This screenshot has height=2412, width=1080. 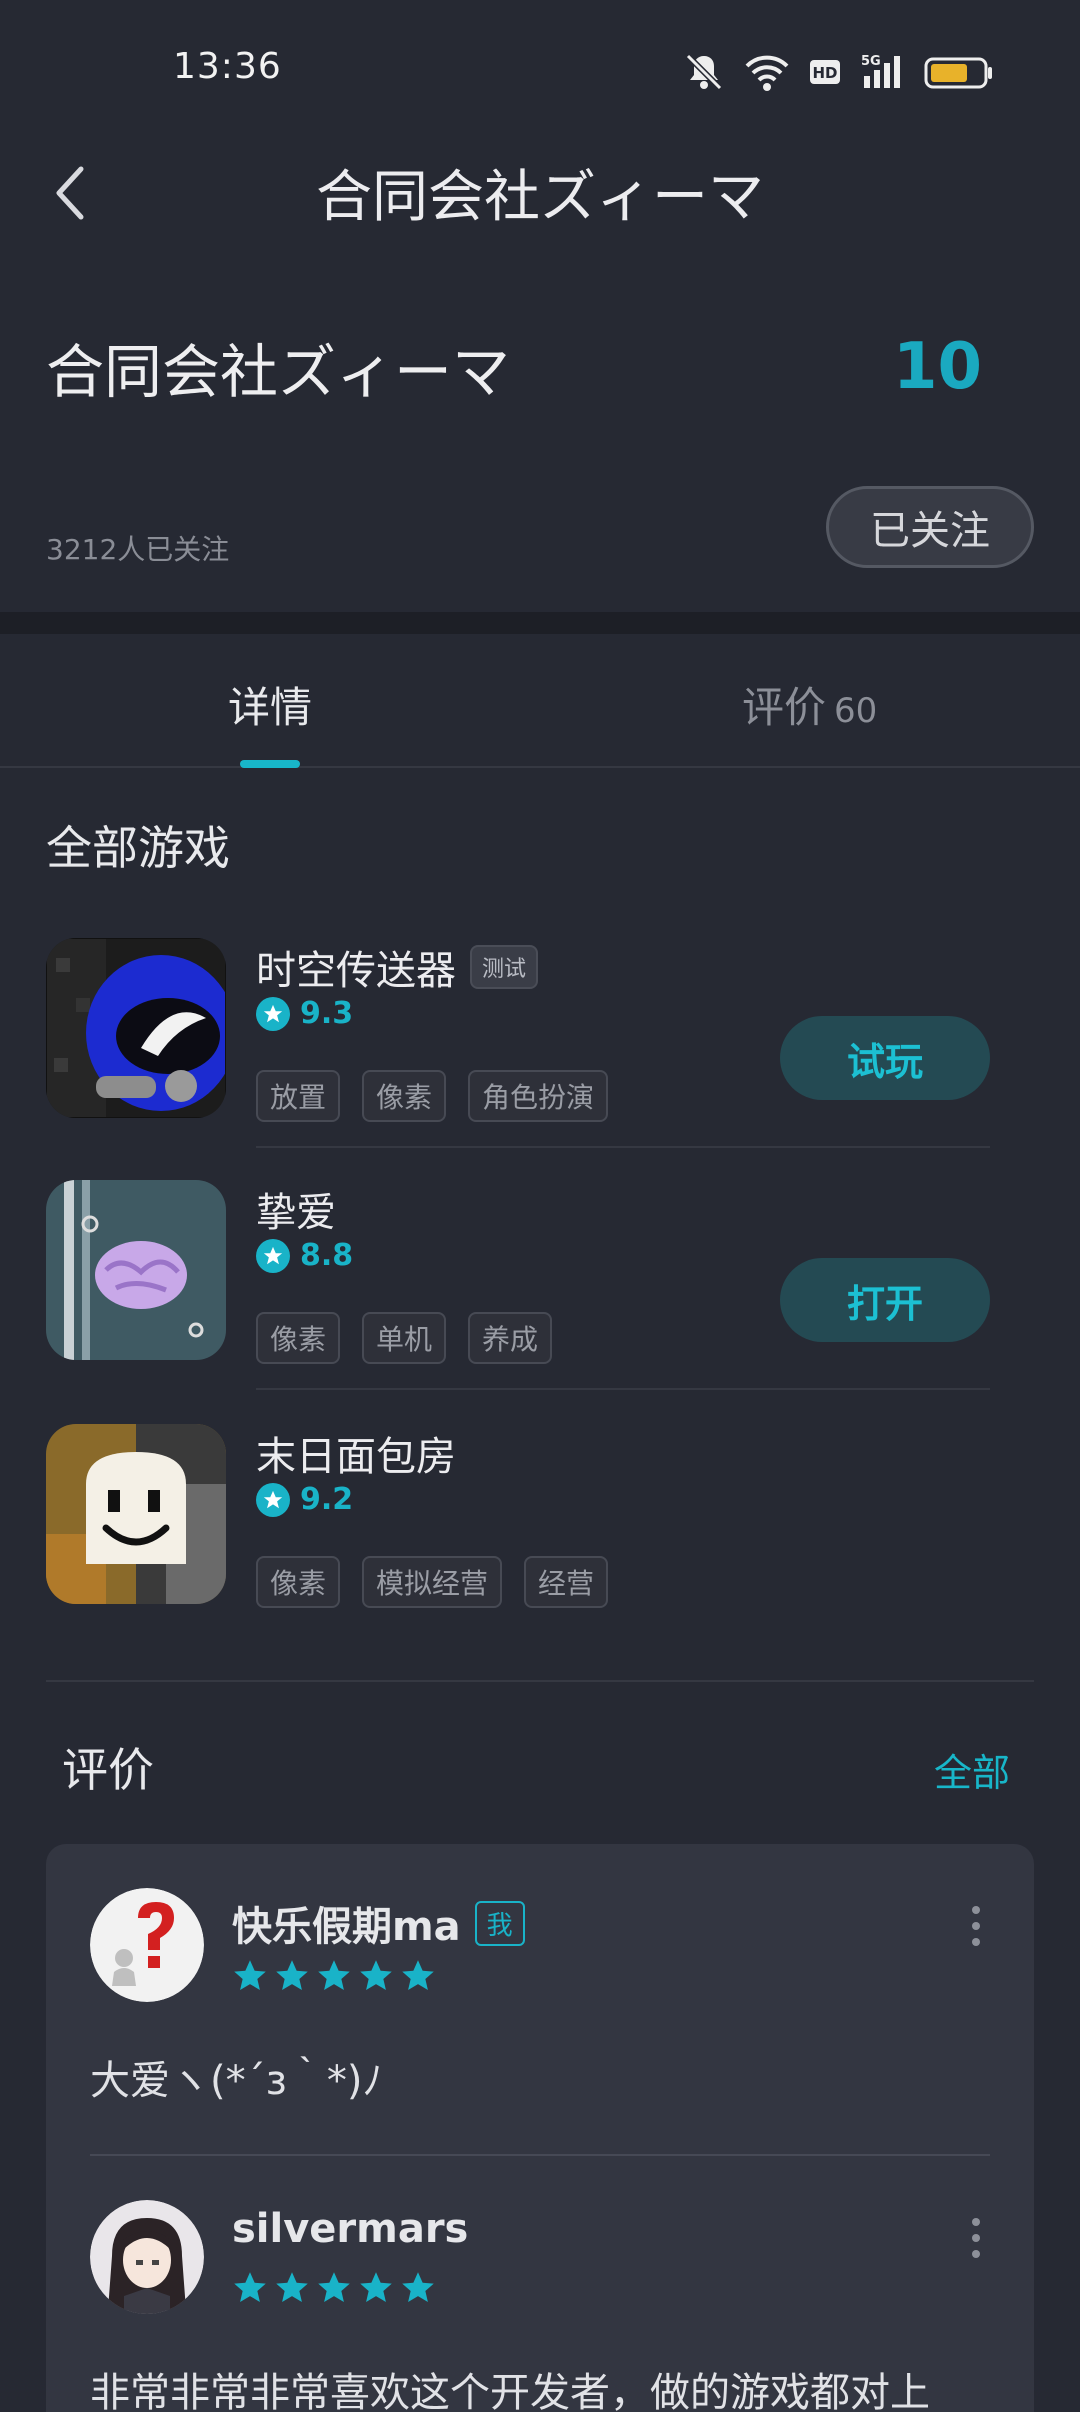 I want to click on review-text: 大爱ヽ(*´з｀*)ﾉ, so click(x=236, y=2077).